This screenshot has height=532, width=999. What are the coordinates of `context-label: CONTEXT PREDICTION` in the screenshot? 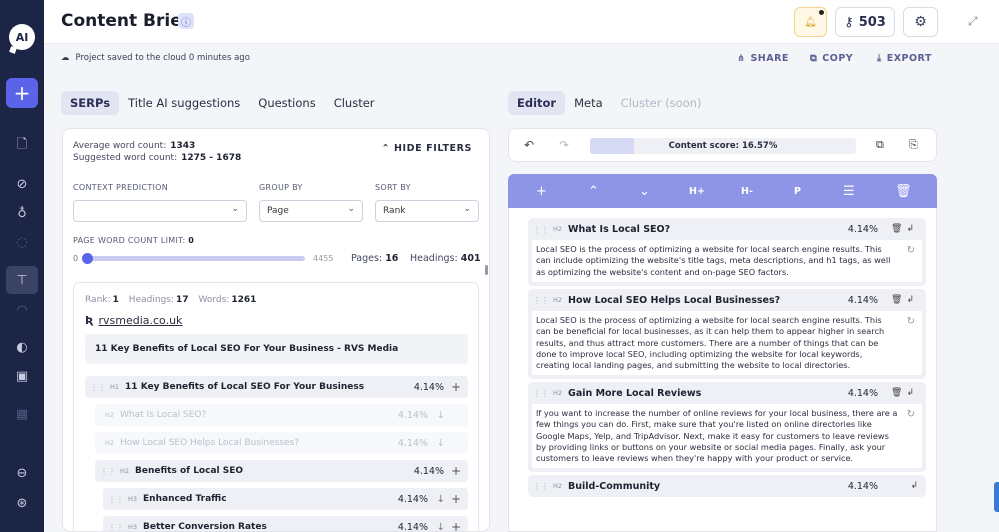 It's located at (121, 187).